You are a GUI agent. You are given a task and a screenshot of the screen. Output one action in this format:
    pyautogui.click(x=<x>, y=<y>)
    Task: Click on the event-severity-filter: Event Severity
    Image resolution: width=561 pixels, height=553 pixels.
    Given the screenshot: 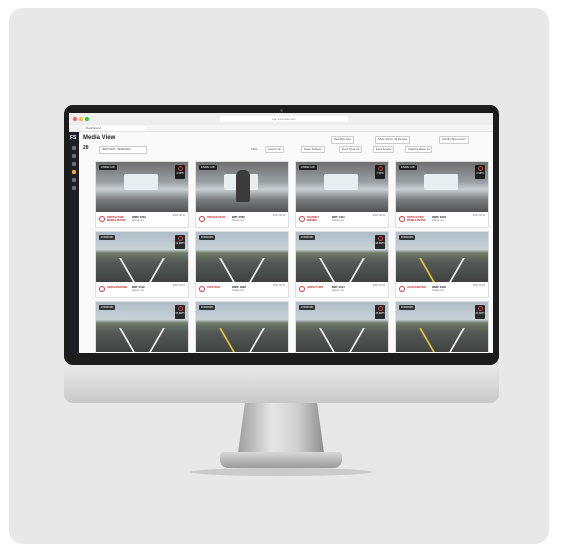 What is the action you would take?
    pyautogui.click(x=384, y=149)
    